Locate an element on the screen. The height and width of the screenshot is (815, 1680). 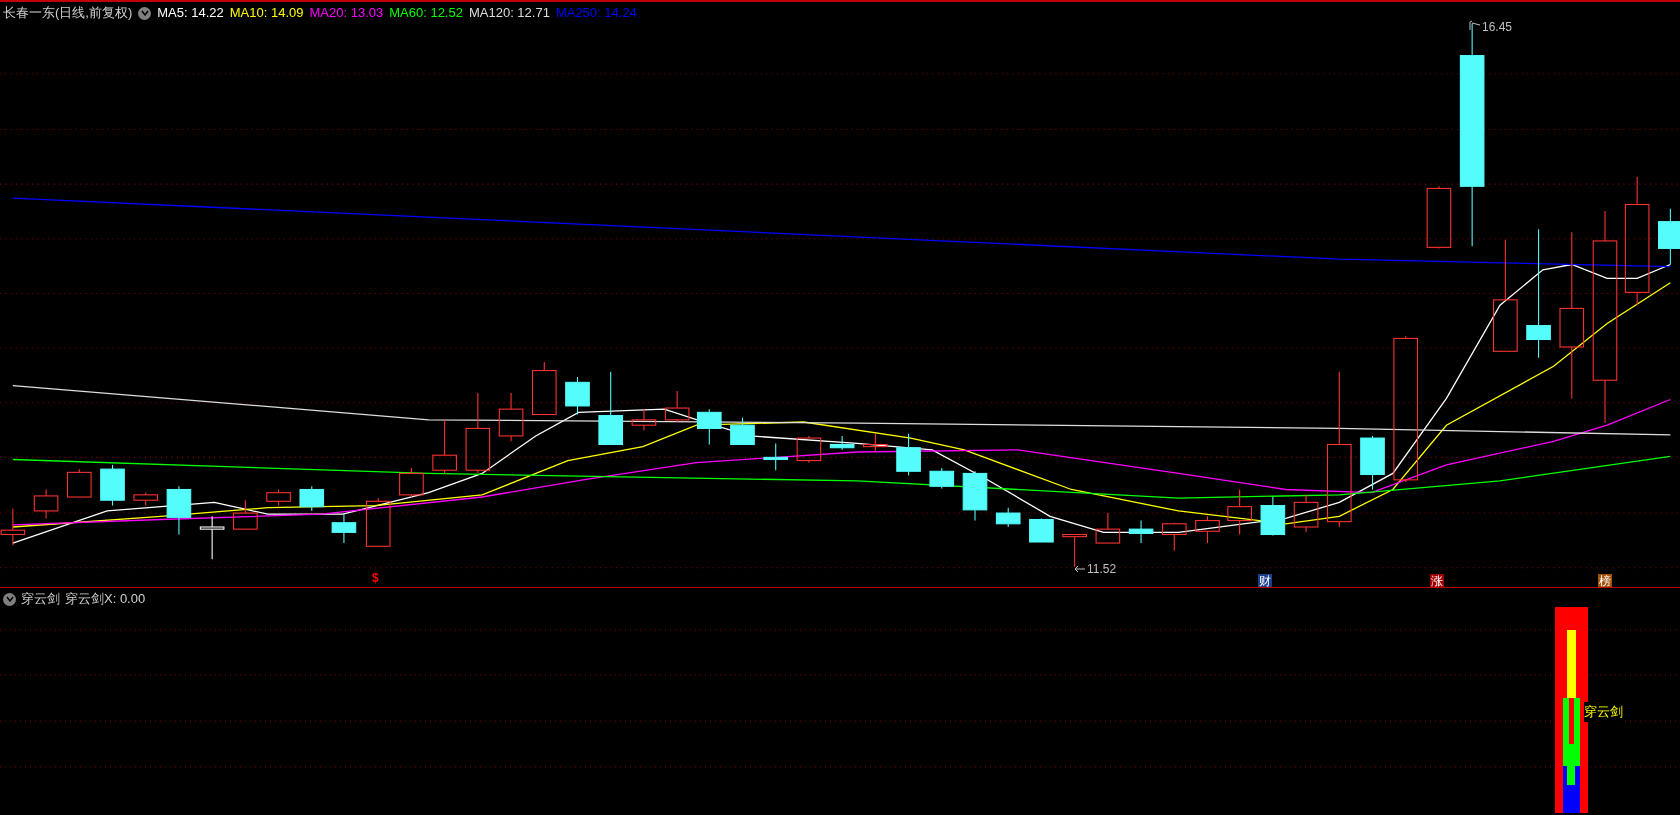
chart-title: 长春一东(日线,前复权) is located at coordinates (68, 13).